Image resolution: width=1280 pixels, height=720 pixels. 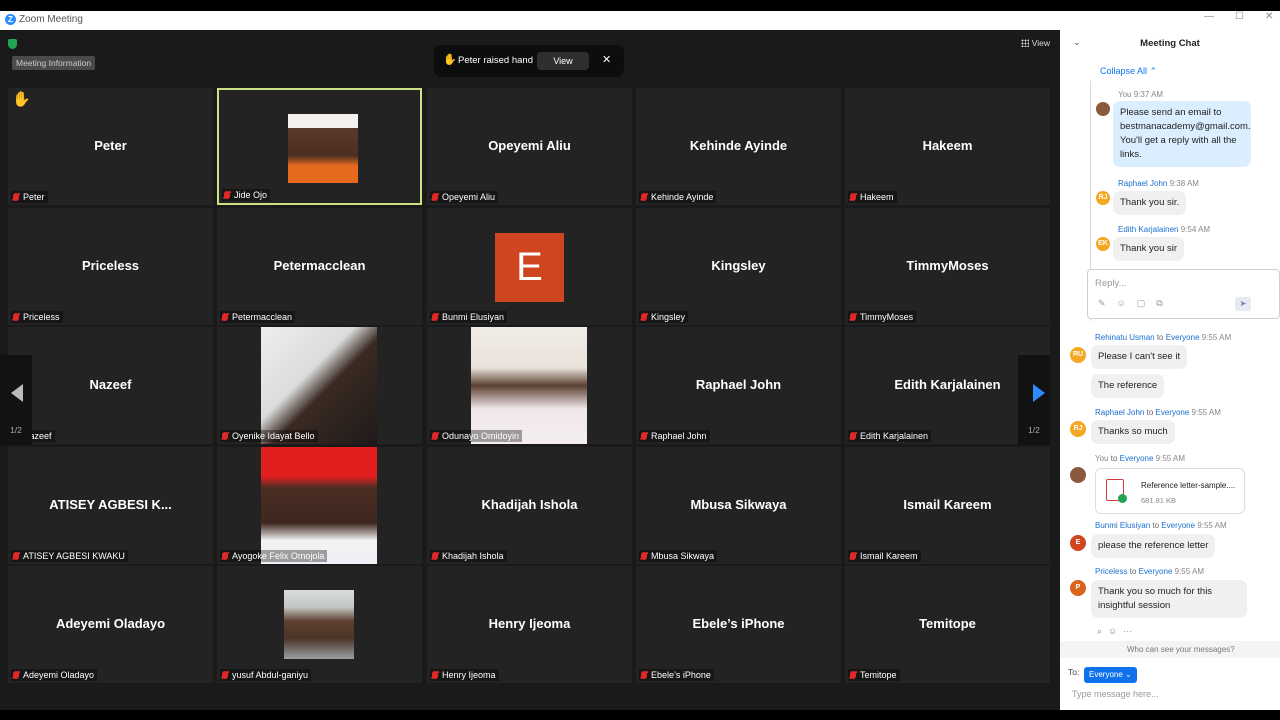 I want to click on participant-label: Ayogoke Felix Omojola, so click(x=274, y=556).